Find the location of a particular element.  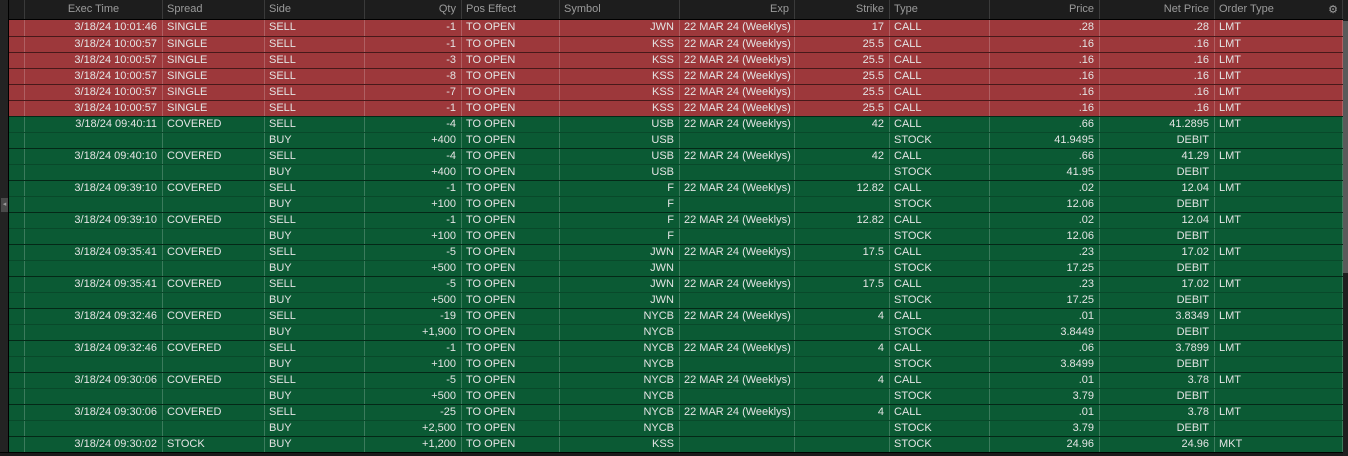

cell-qty: -5 is located at coordinates (413, 380).